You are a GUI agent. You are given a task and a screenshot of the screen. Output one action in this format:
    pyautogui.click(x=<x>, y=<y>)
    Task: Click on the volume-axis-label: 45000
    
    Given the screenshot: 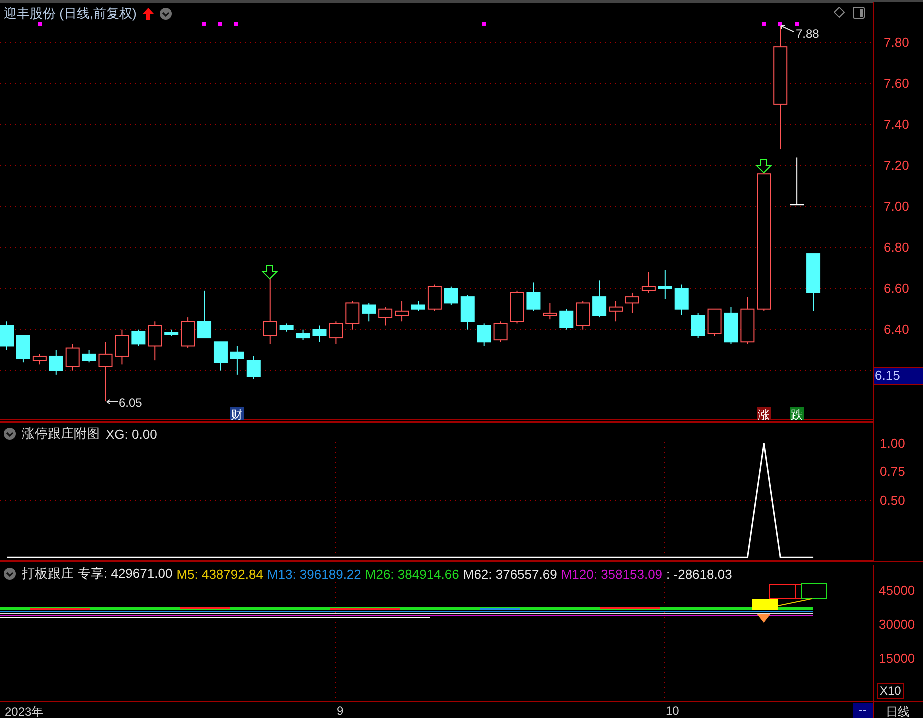 What is the action you would take?
    pyautogui.click(x=897, y=591)
    